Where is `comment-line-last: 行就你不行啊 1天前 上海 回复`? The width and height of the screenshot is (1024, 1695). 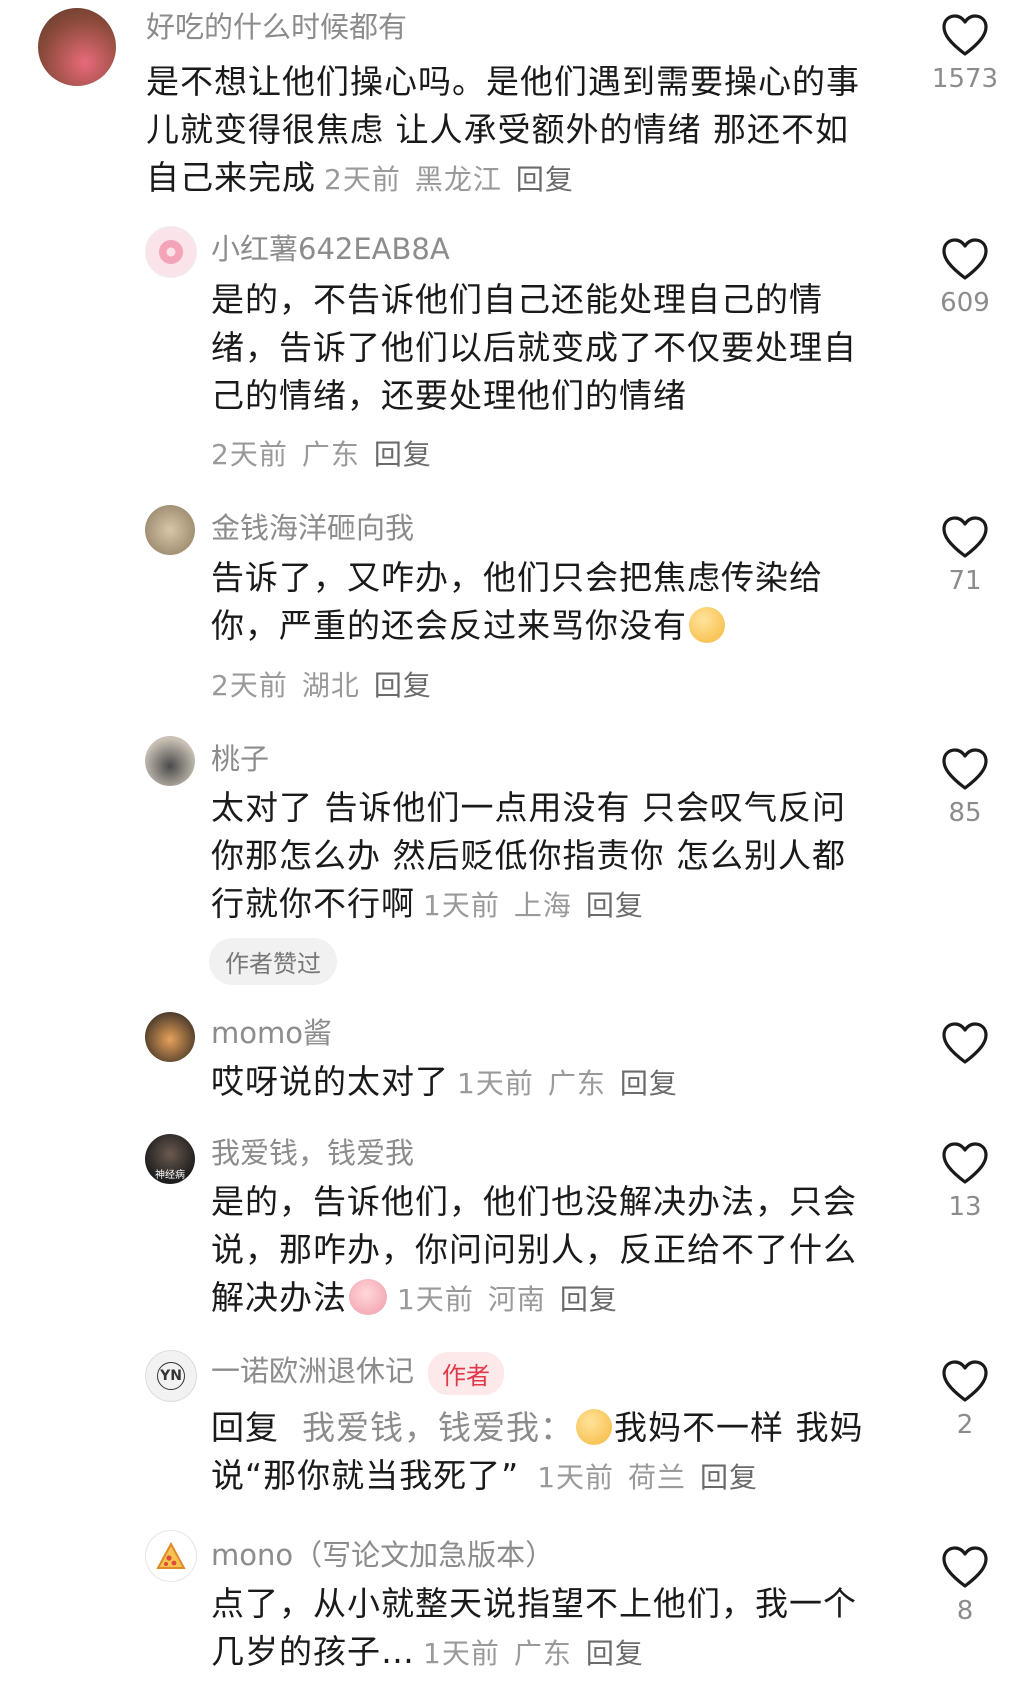
comment-line-last: 行就你不行啊 1天前 上海 回复 is located at coordinates (528, 905).